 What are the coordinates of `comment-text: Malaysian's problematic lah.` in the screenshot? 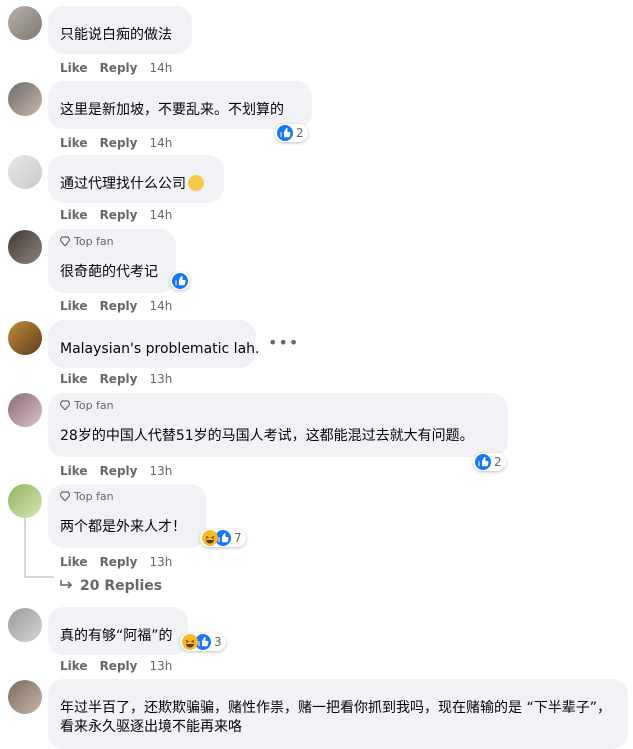 It's located at (160, 349).